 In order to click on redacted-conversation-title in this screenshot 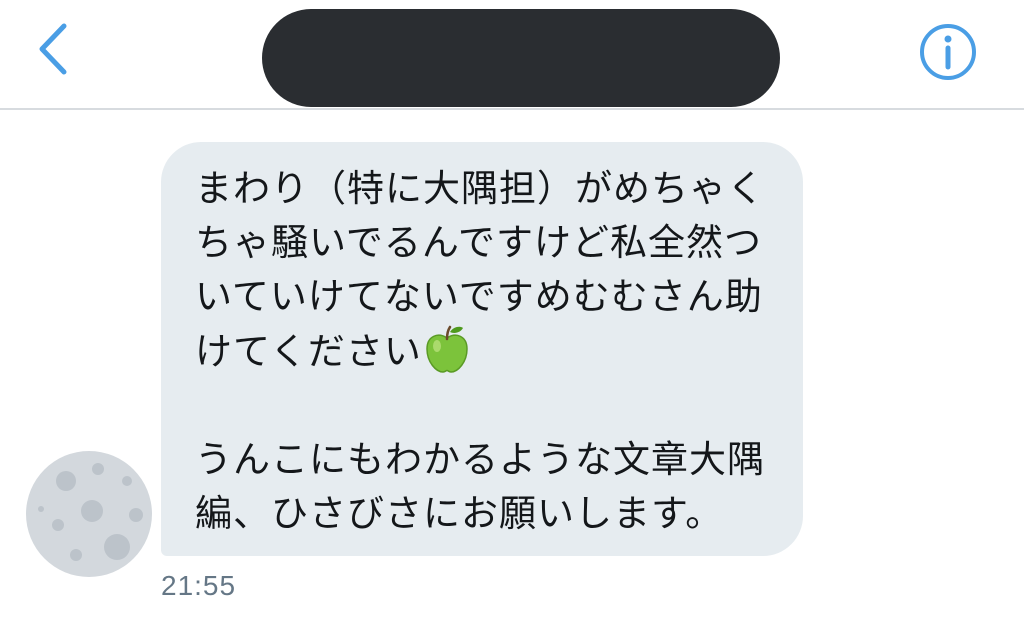, I will do `click(521, 58)`.